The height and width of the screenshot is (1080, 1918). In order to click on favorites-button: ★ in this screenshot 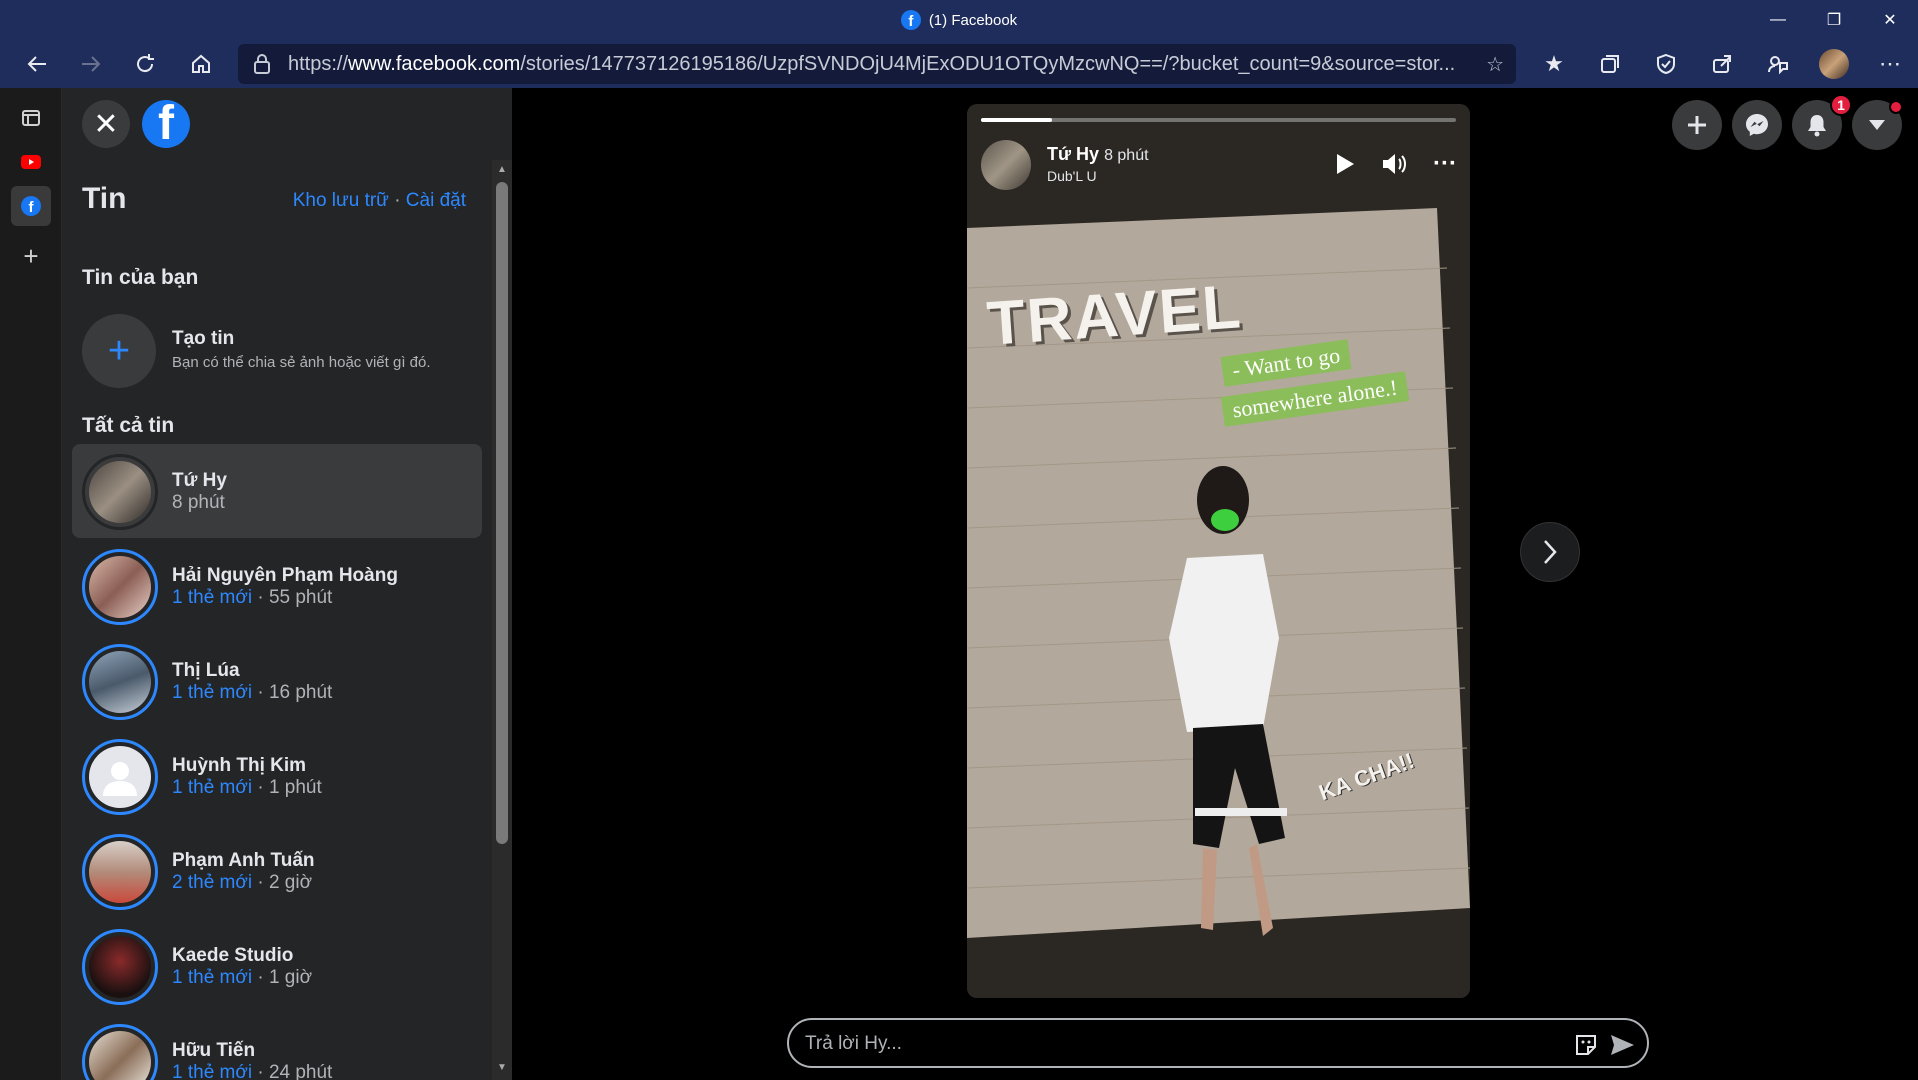, I will do `click(1554, 64)`.